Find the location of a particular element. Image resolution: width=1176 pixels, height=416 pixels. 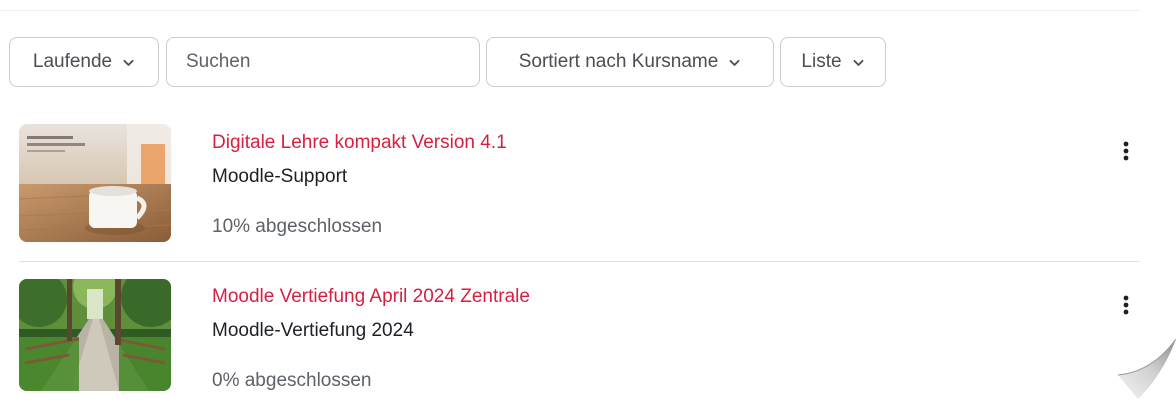

view-dropdown: Liste is located at coordinates (833, 62).